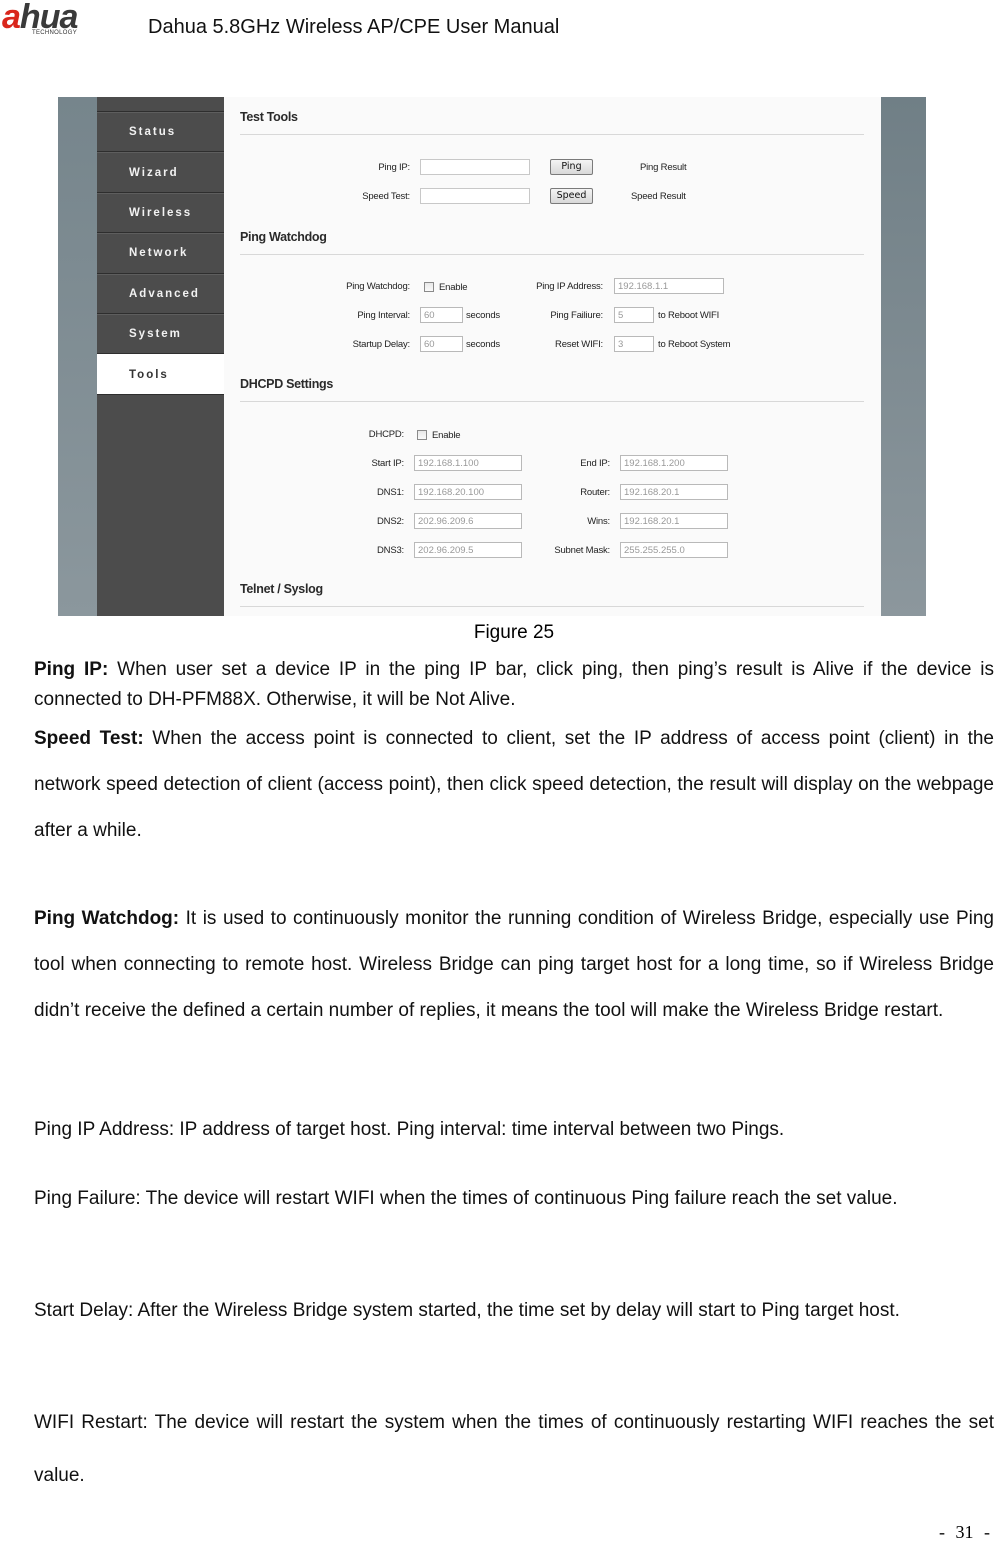  What do you see at coordinates (475, 196) in the screenshot?
I see `speed-test-input` at bounding box center [475, 196].